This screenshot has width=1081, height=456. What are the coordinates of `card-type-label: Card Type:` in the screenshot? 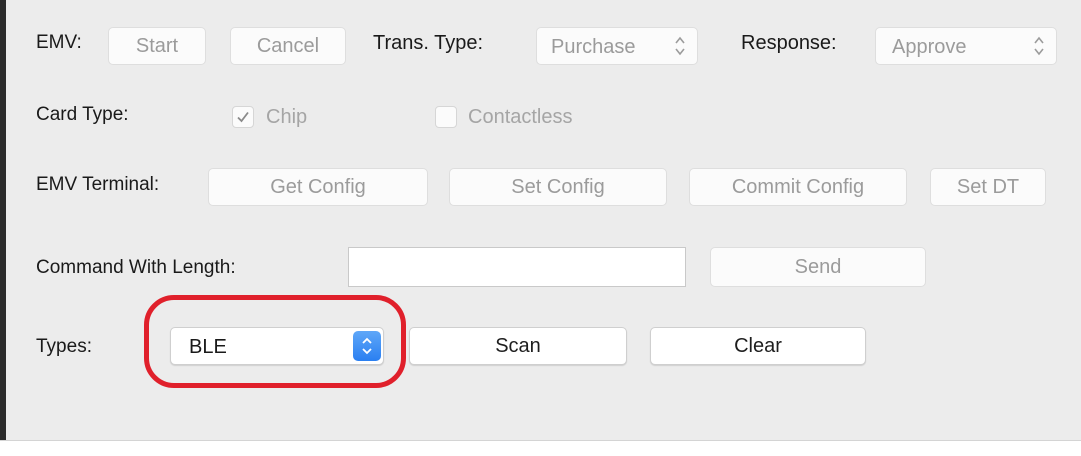 It's located at (82, 114).